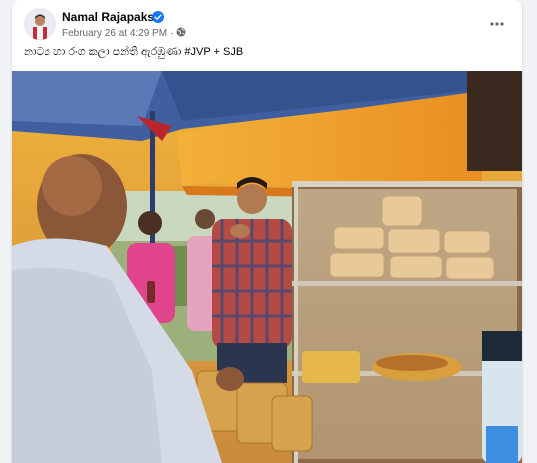 This screenshot has width=537, height=463. What do you see at coordinates (267, 22) in the screenshot?
I see `post-header: Namal Rajapaksa February 26 at 4:29 PM ·` at bounding box center [267, 22].